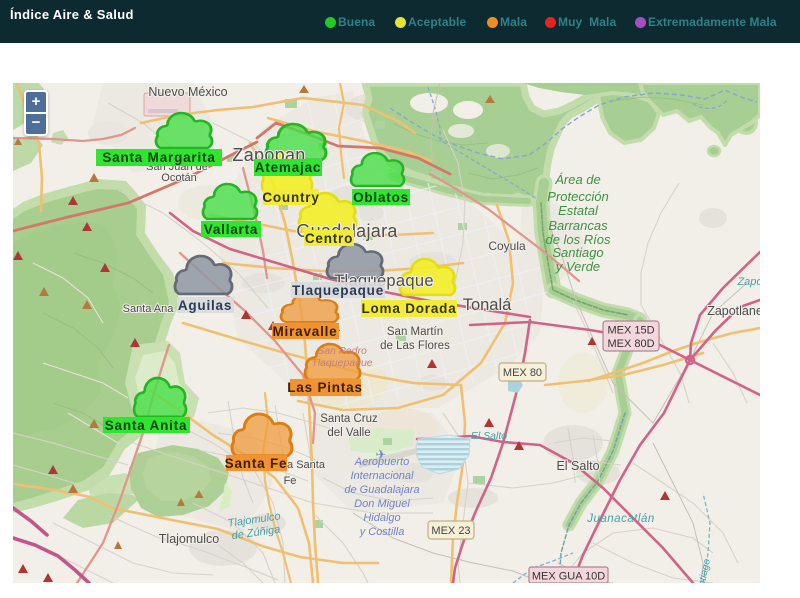 The width and height of the screenshot is (800, 598). Describe the element at coordinates (408, 308) in the screenshot. I see `svg-text: Loma Dorada` at that location.